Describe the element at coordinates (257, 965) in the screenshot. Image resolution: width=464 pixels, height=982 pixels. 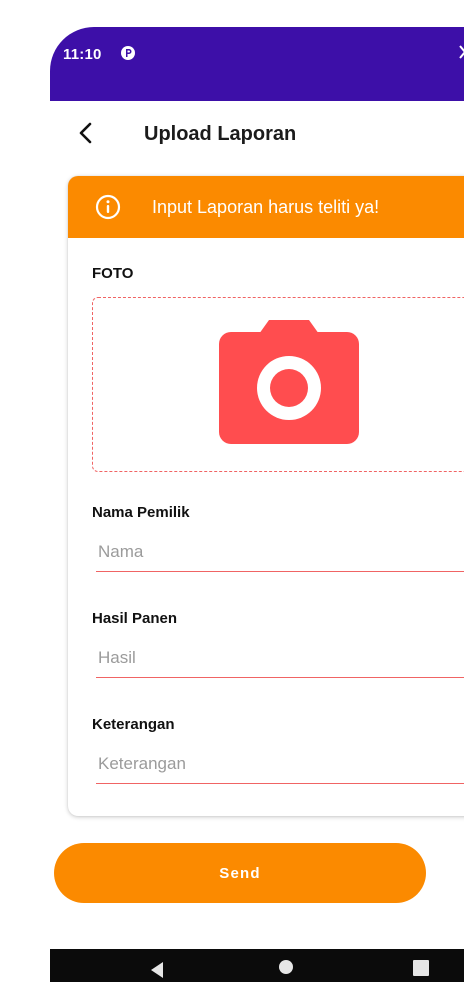
I see `system-nav-bar` at that location.